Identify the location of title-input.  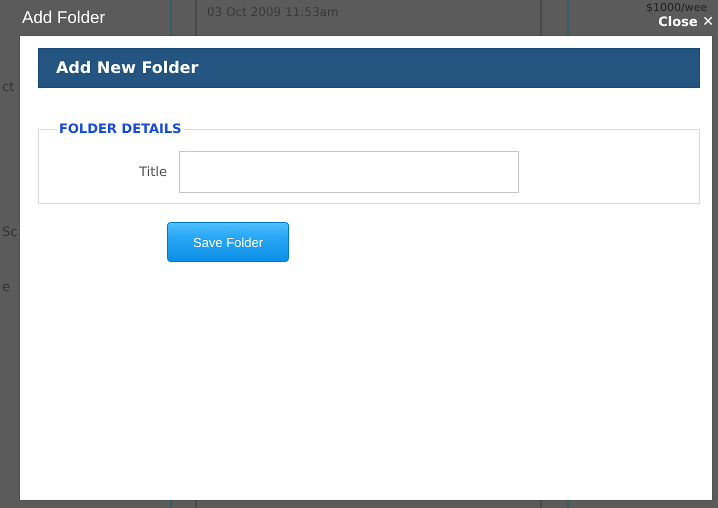
(349, 172).